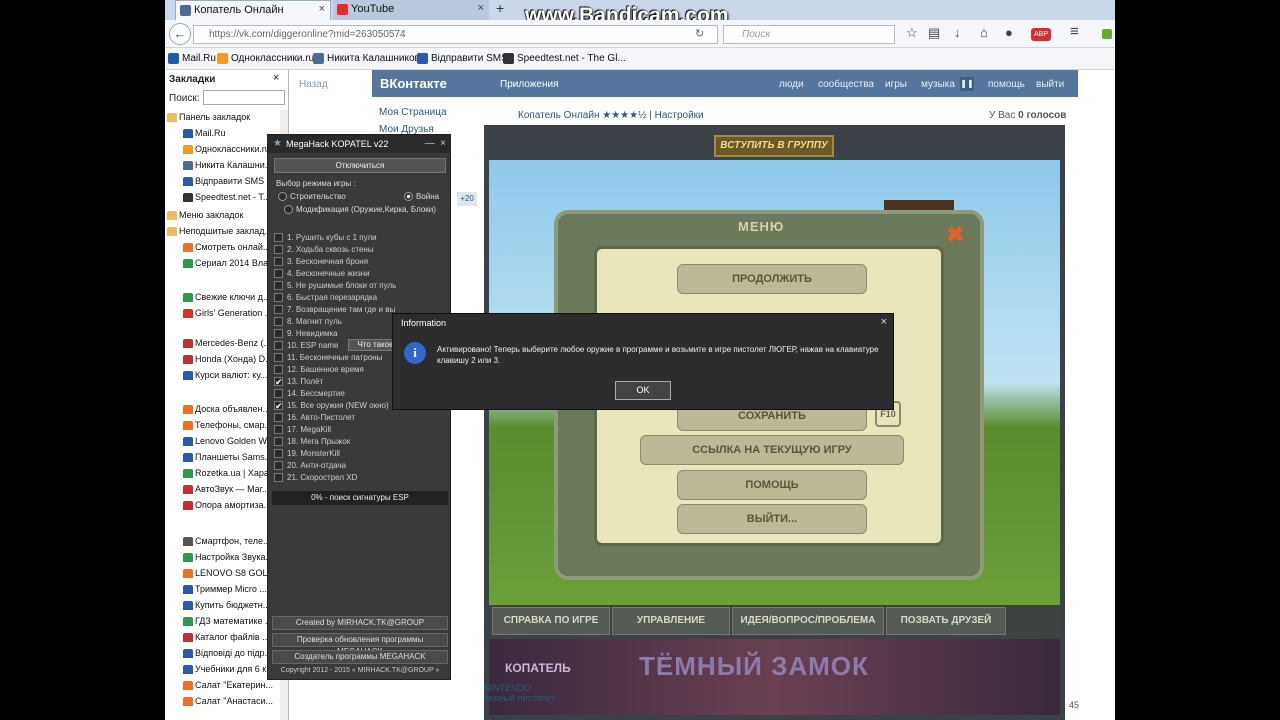 The height and width of the screenshot is (720, 1280). What do you see at coordinates (809, 34) in the screenshot?
I see `search-input: Поиск` at bounding box center [809, 34].